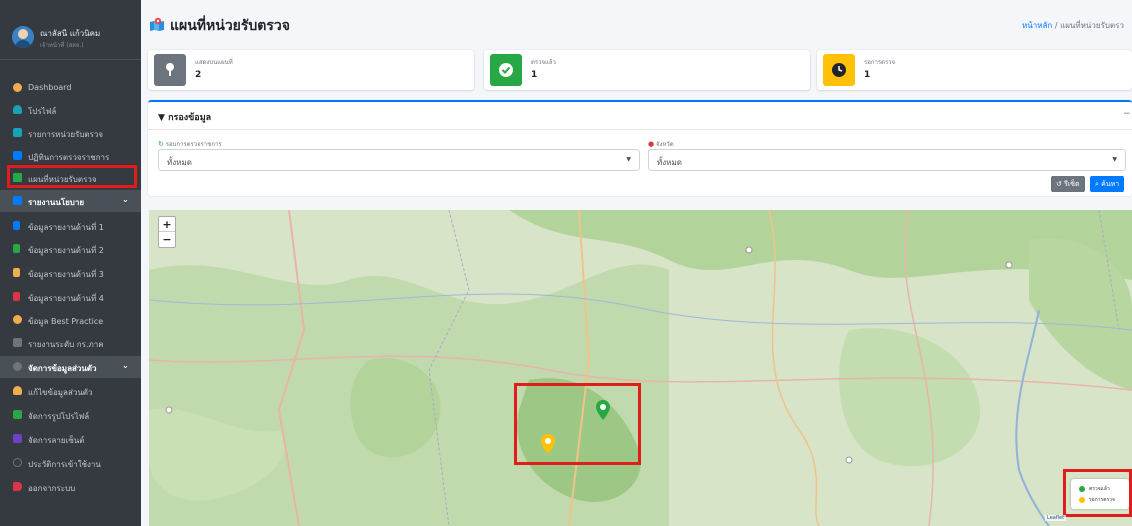 The width and height of the screenshot is (1132, 526). I want to click on sidebar-item-dashboard: Dashboard, so click(70, 88).